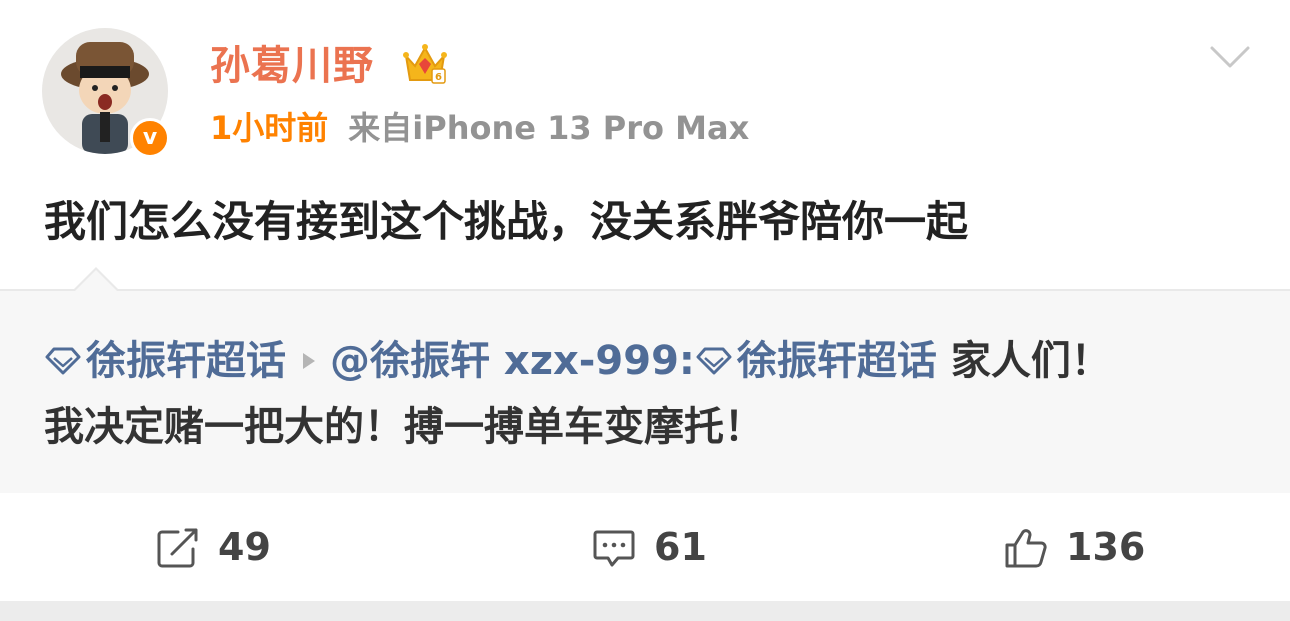  I want to click on post-meta: 1小时前 来自iPhone 13 Pro Max, so click(479, 128).